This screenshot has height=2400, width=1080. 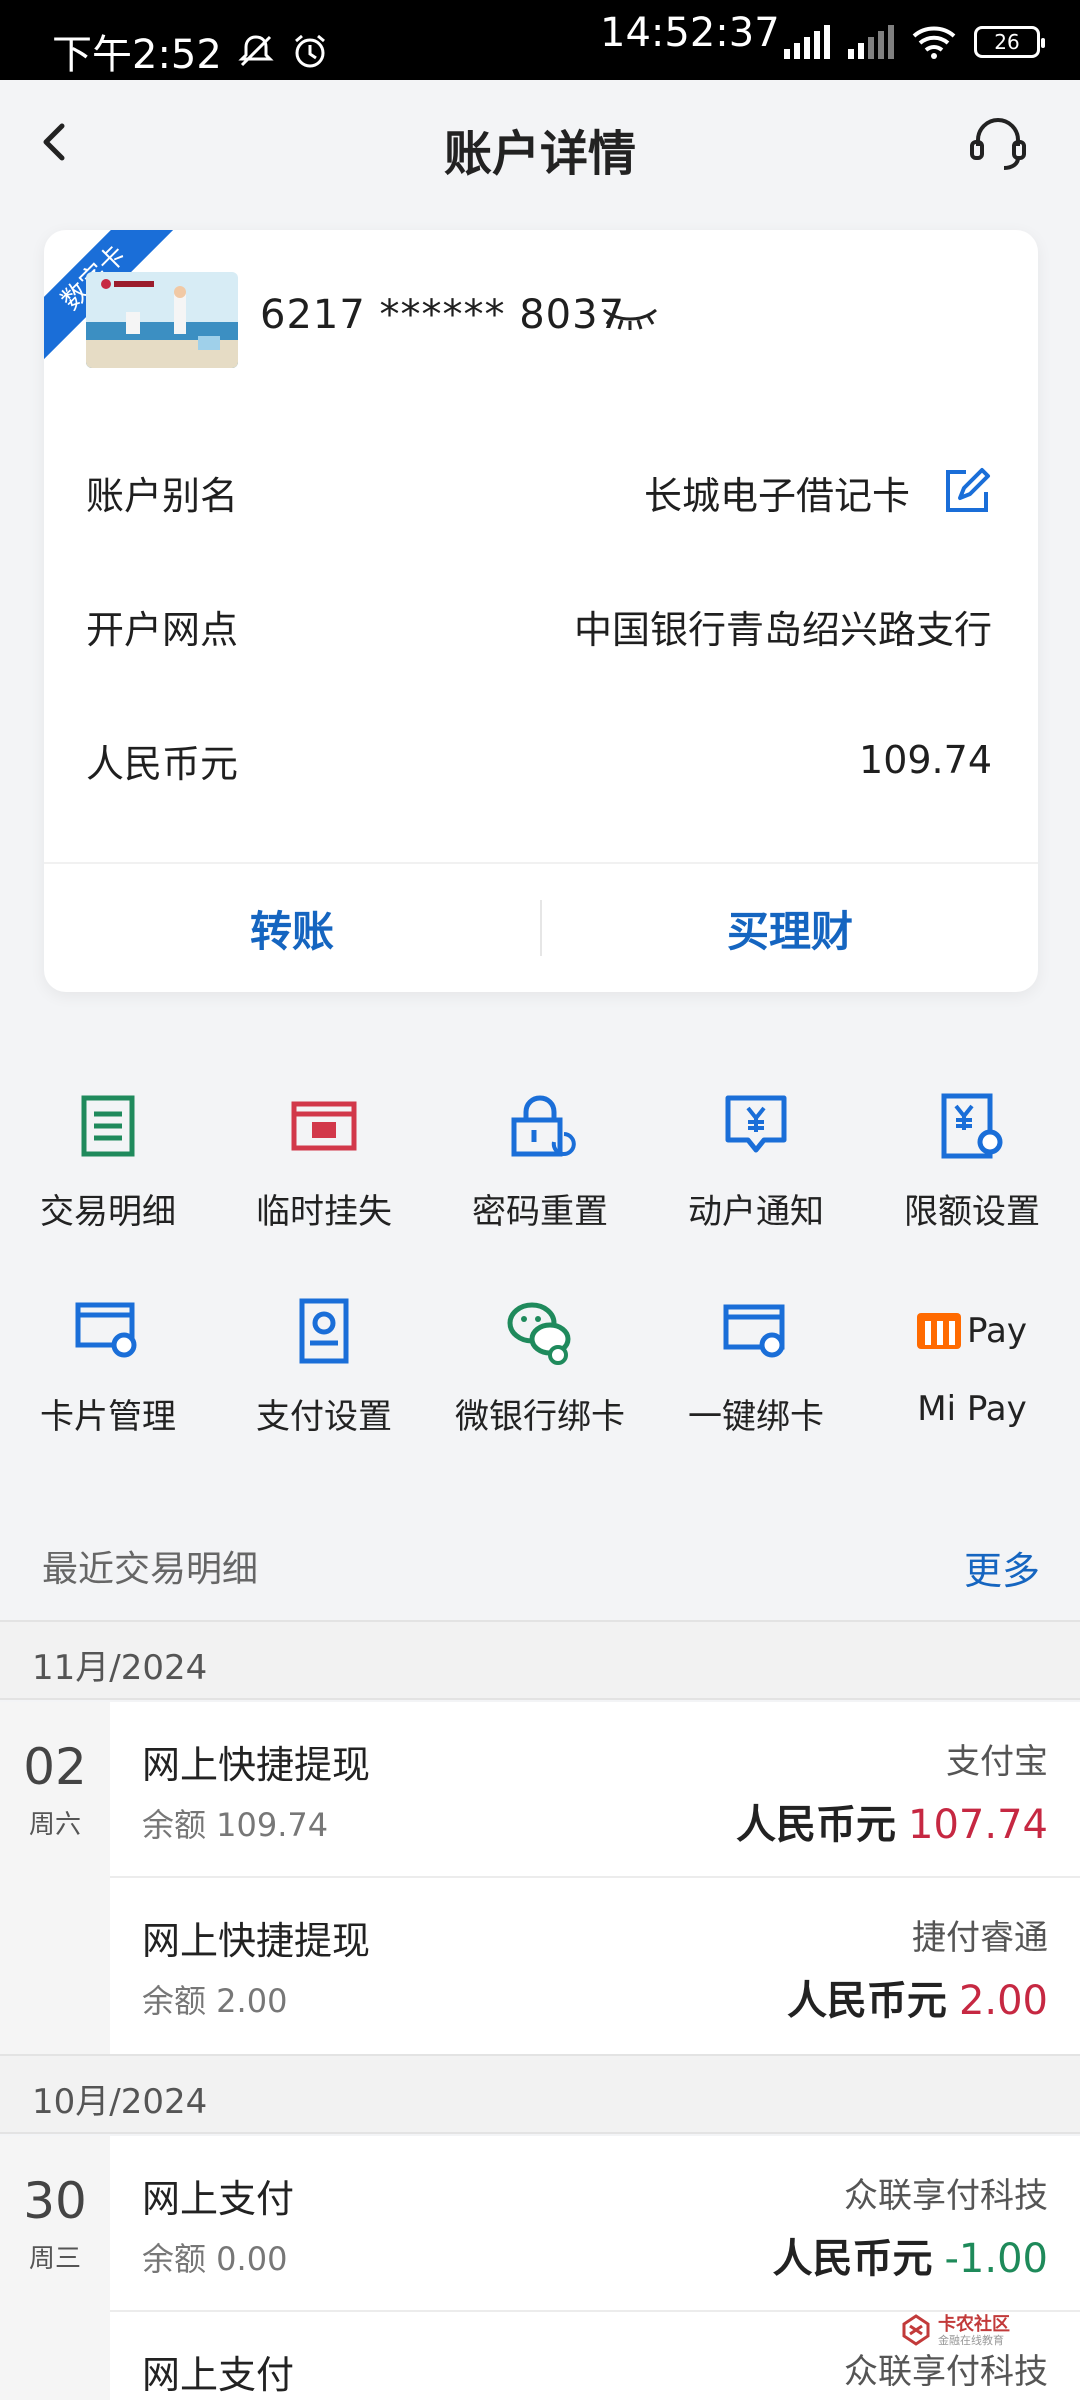 What do you see at coordinates (162, 763) in the screenshot?
I see `currency-label: 人民币元` at bounding box center [162, 763].